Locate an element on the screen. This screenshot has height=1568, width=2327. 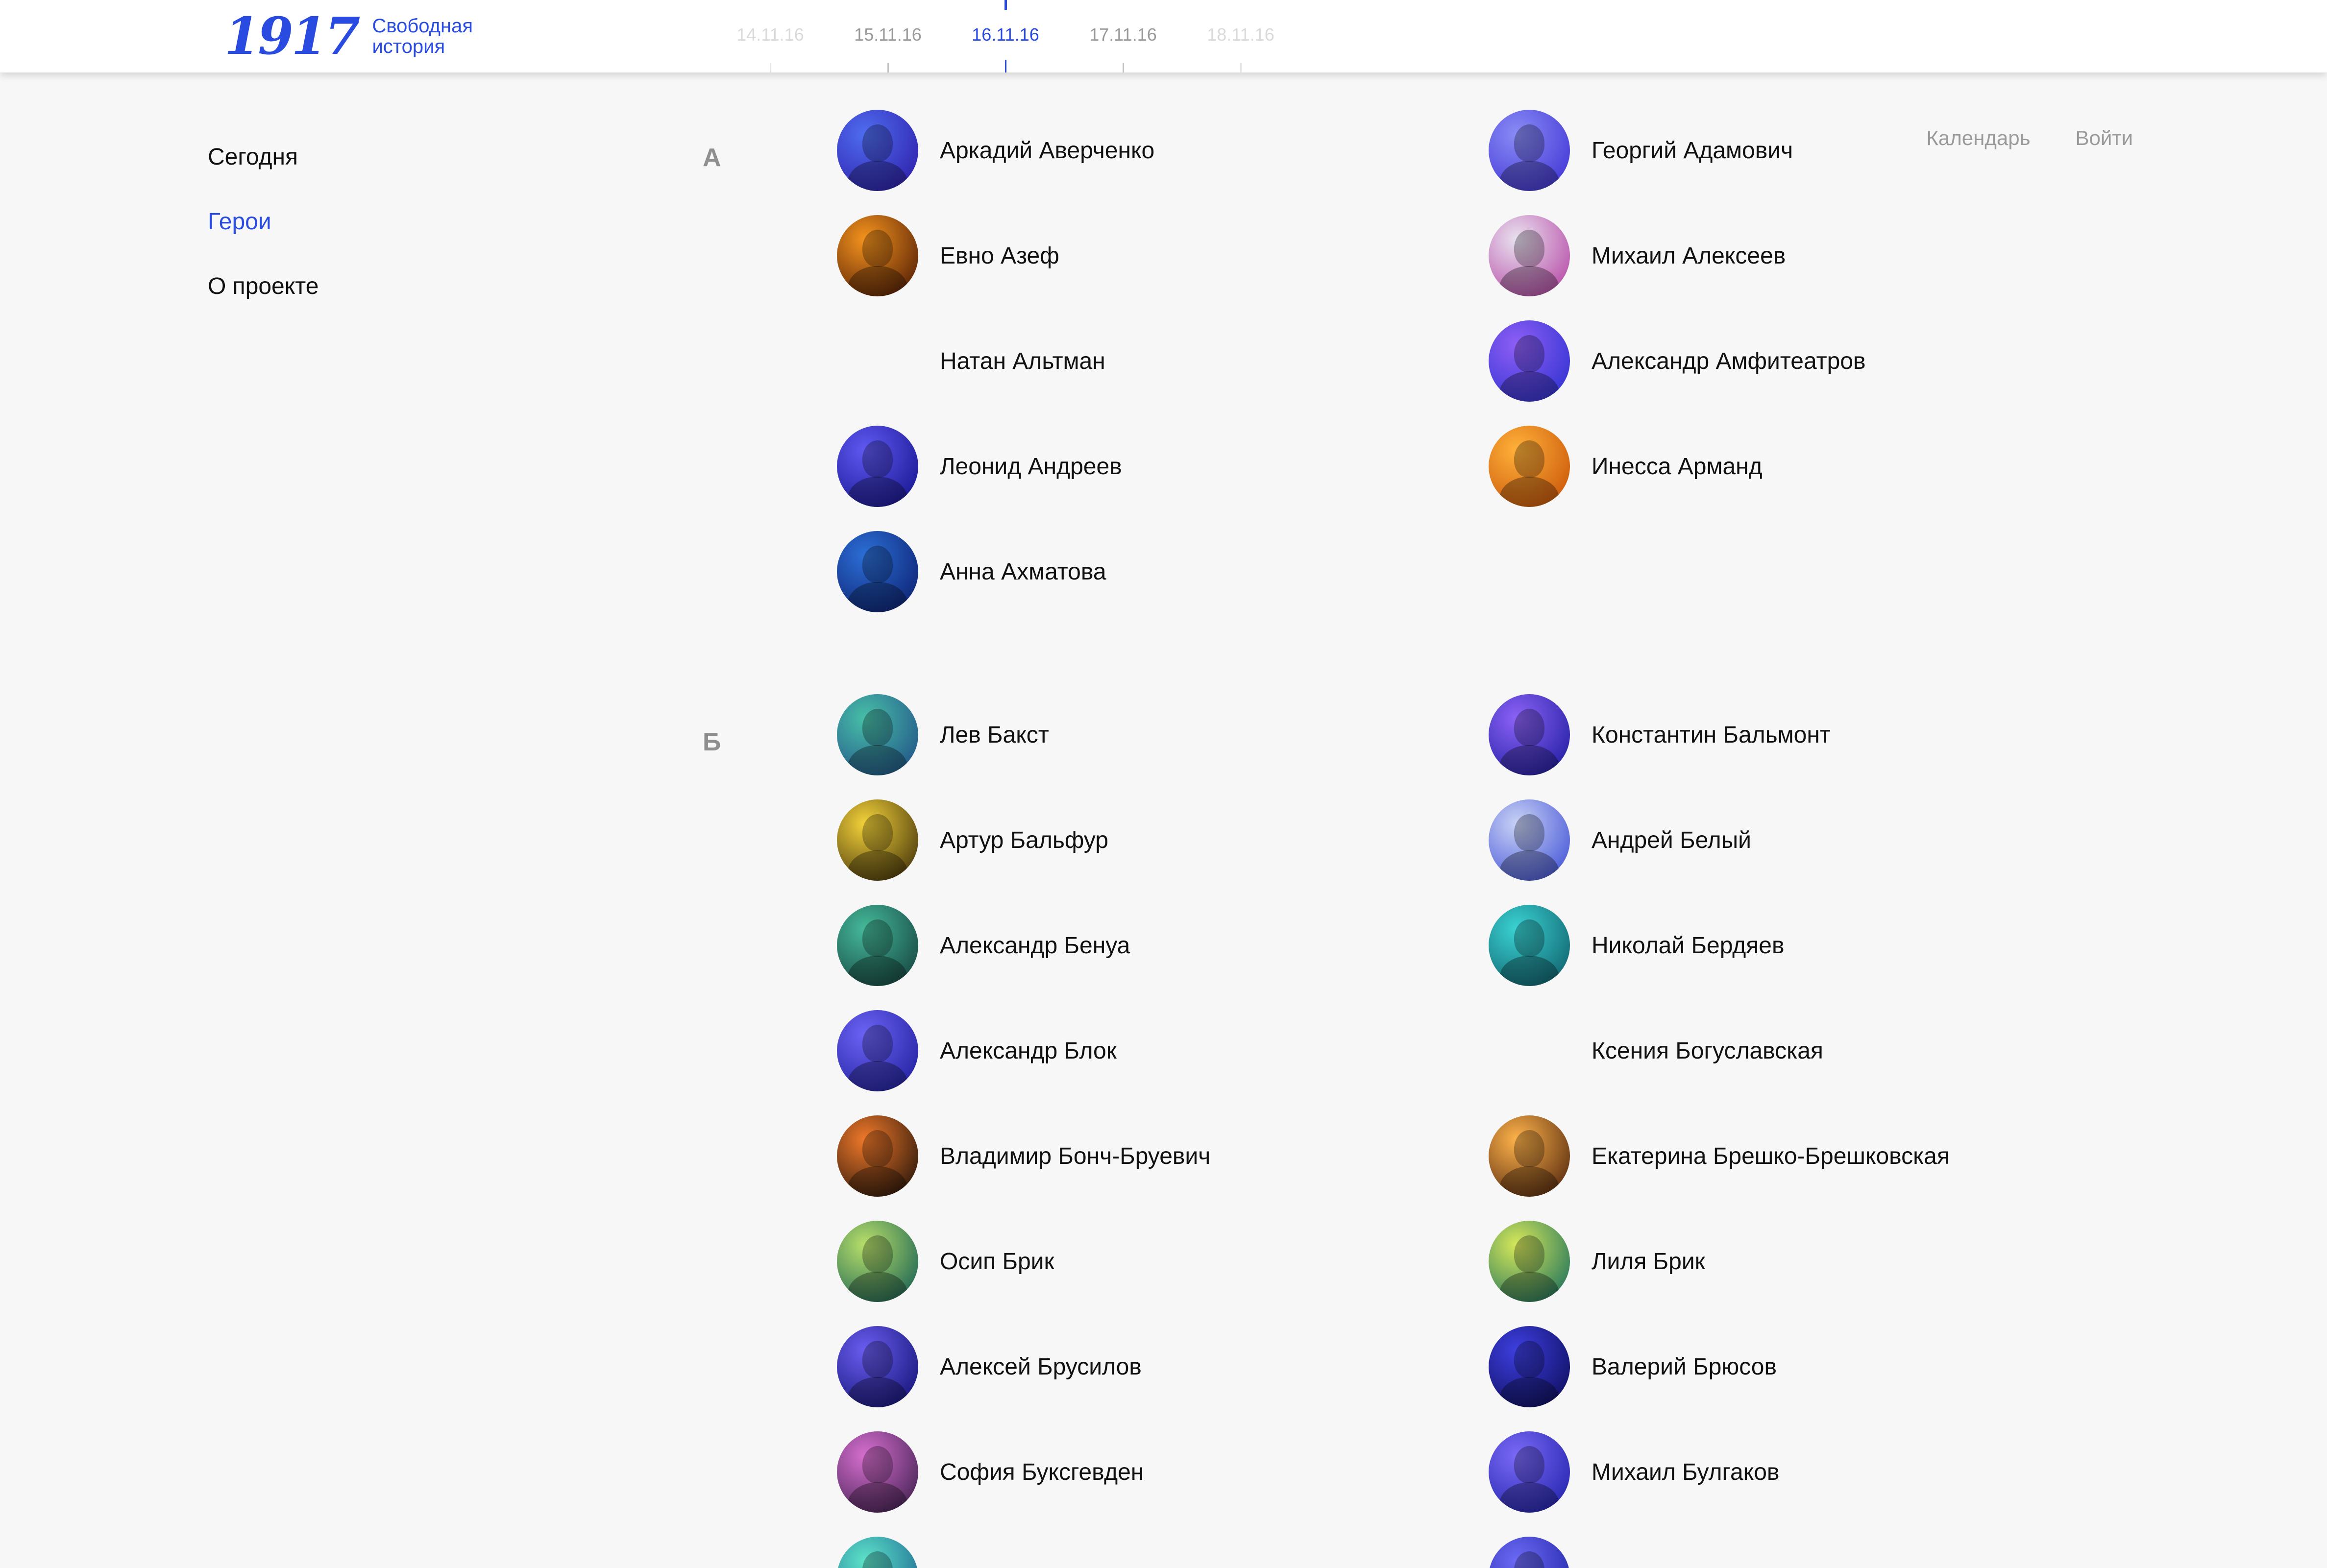
hero-item: Лиля Брик is located at coordinates (1814, 1261).